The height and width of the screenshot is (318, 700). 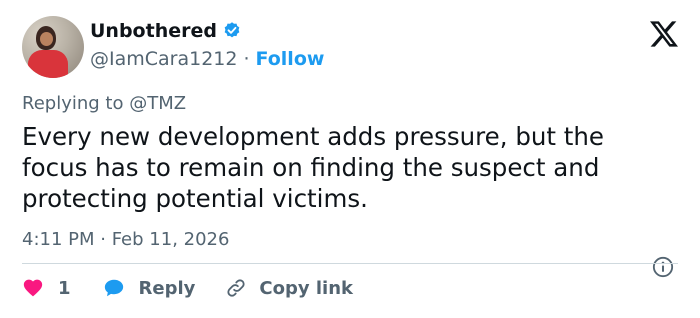 I want to click on name-row: Unbothered, so click(x=166, y=31).